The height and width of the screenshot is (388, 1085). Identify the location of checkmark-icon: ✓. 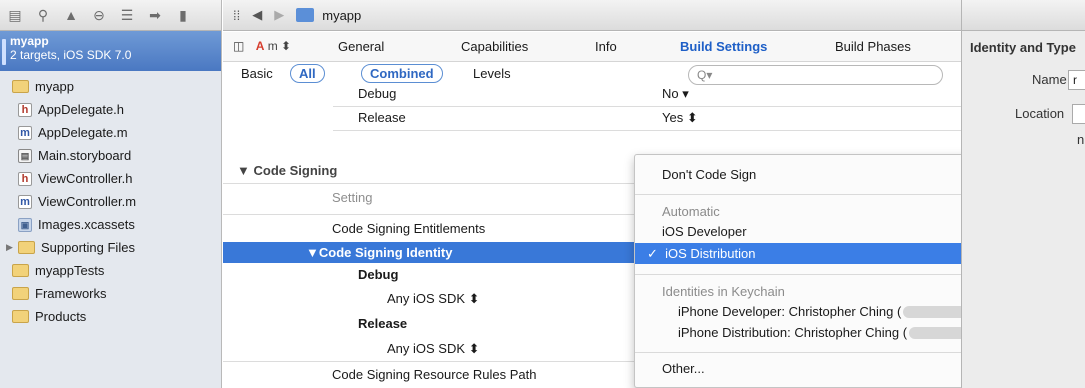
(656, 253).